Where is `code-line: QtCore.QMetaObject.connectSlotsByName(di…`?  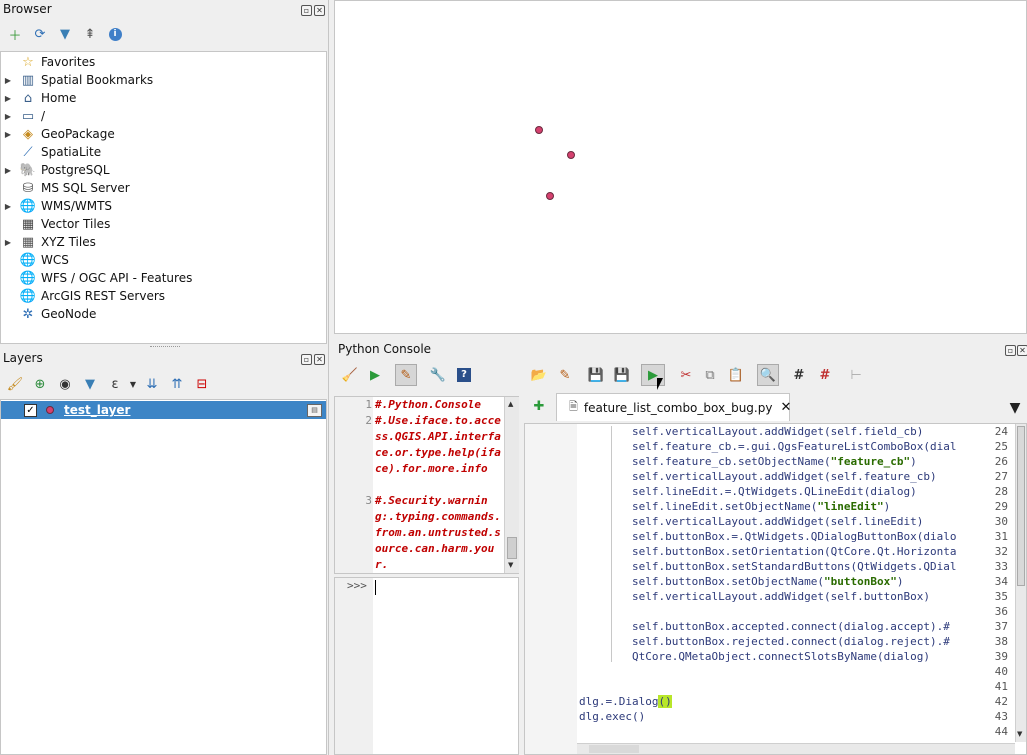 code-line: QtCore.QMetaObject.connectSlotsByName(di… is located at coordinates (754, 656).